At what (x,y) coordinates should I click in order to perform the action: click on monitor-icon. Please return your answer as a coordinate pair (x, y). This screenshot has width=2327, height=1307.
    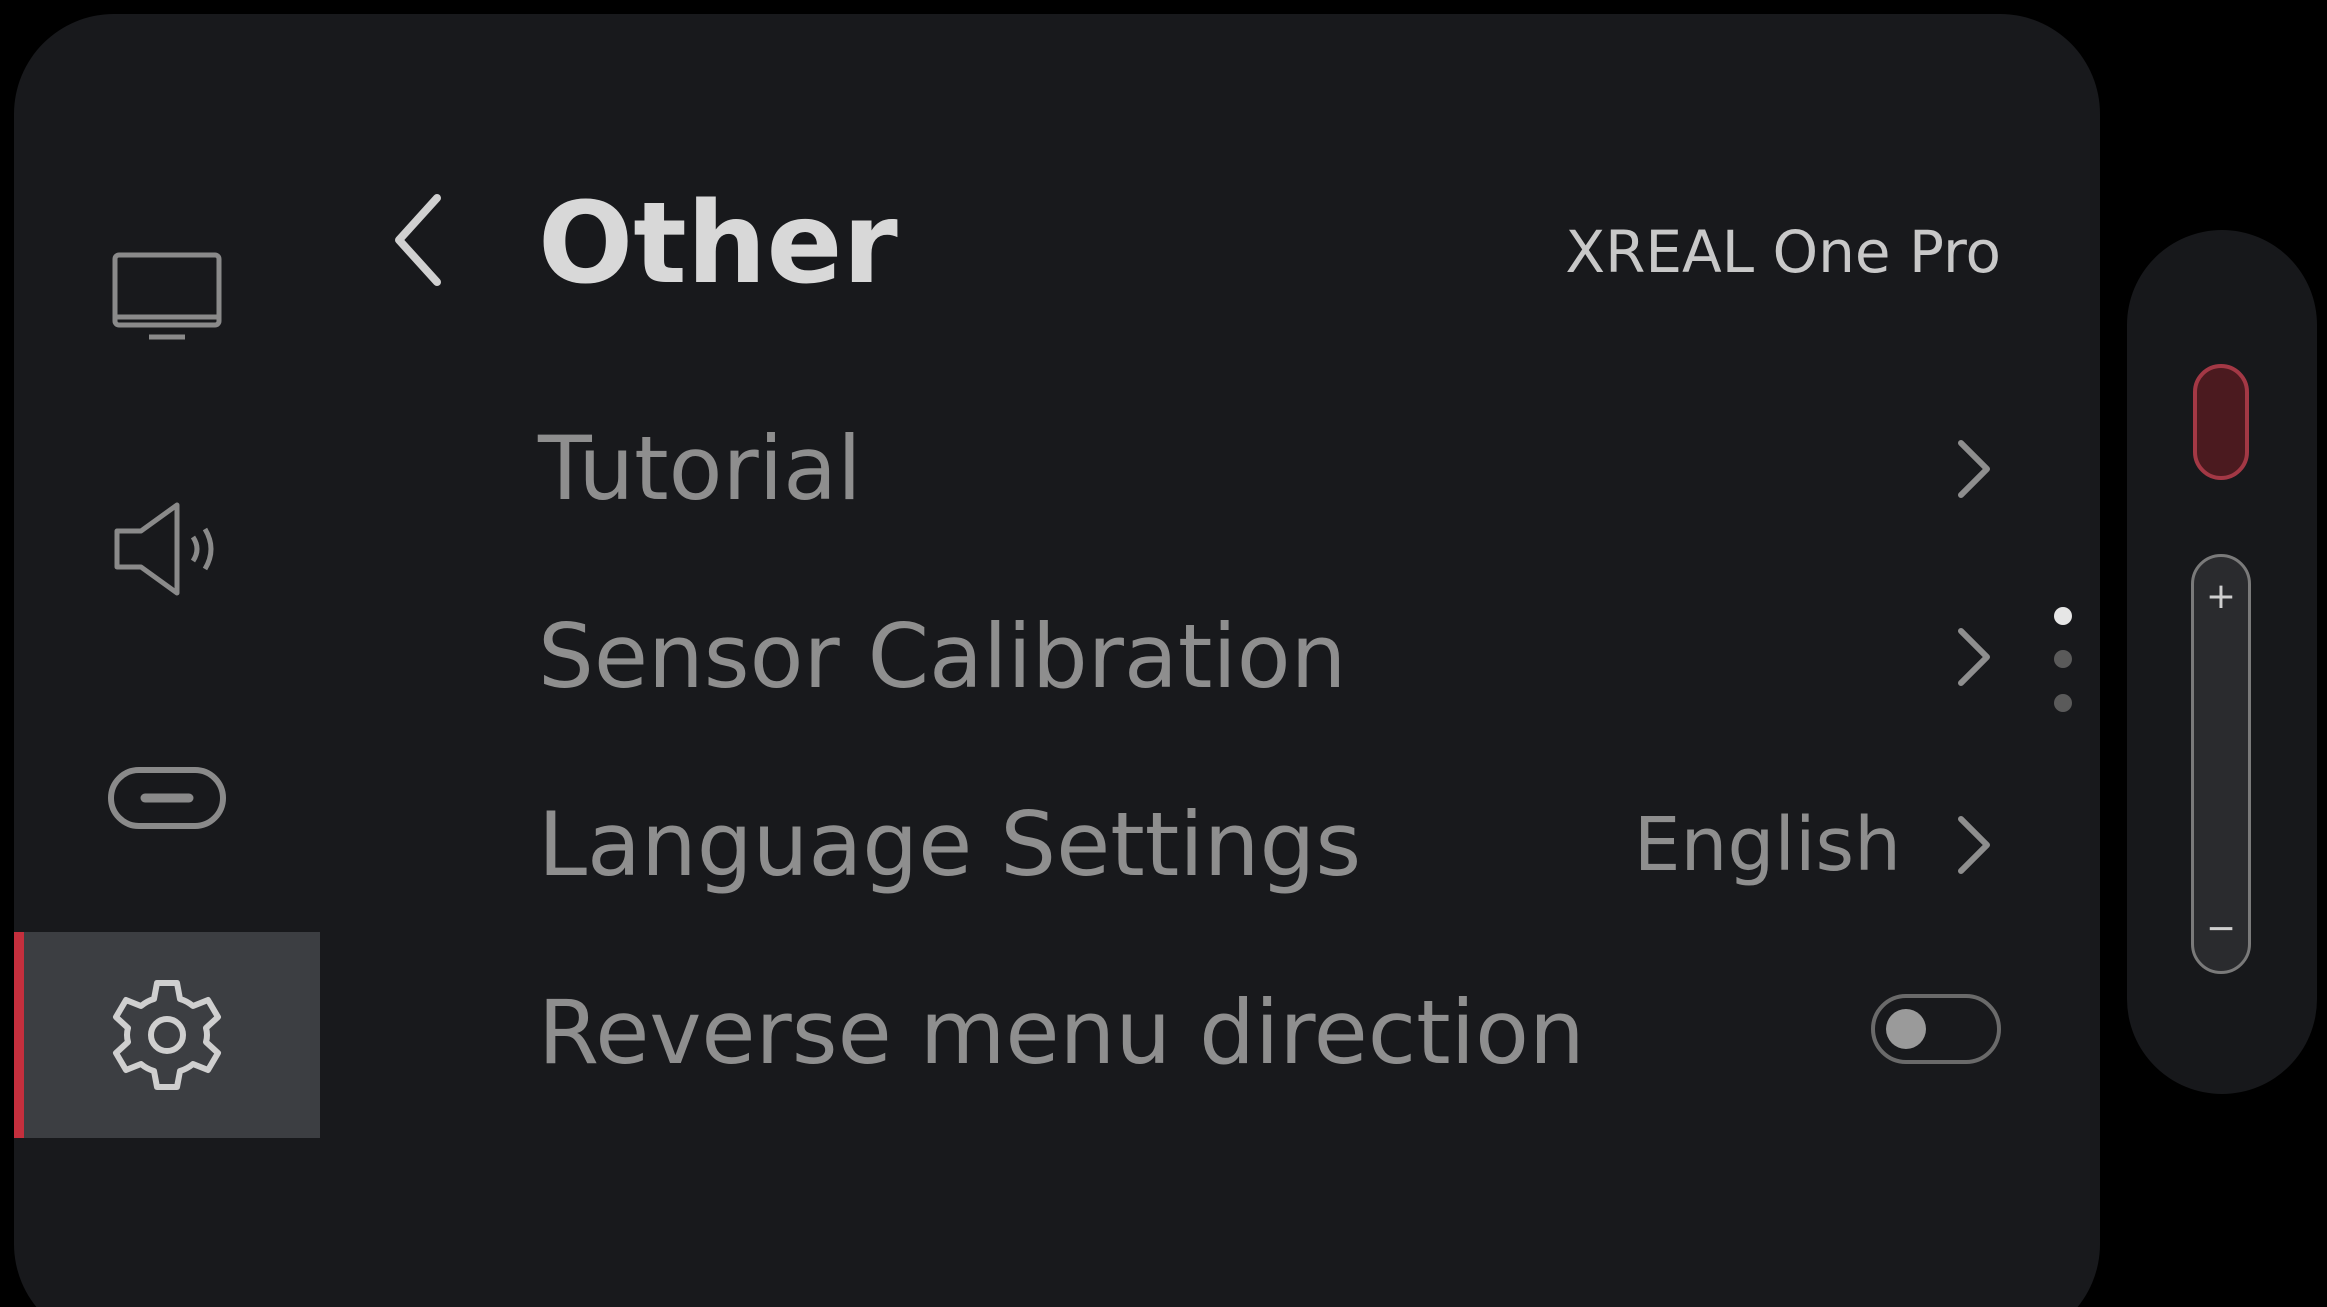
    Looking at the image, I should click on (167, 296).